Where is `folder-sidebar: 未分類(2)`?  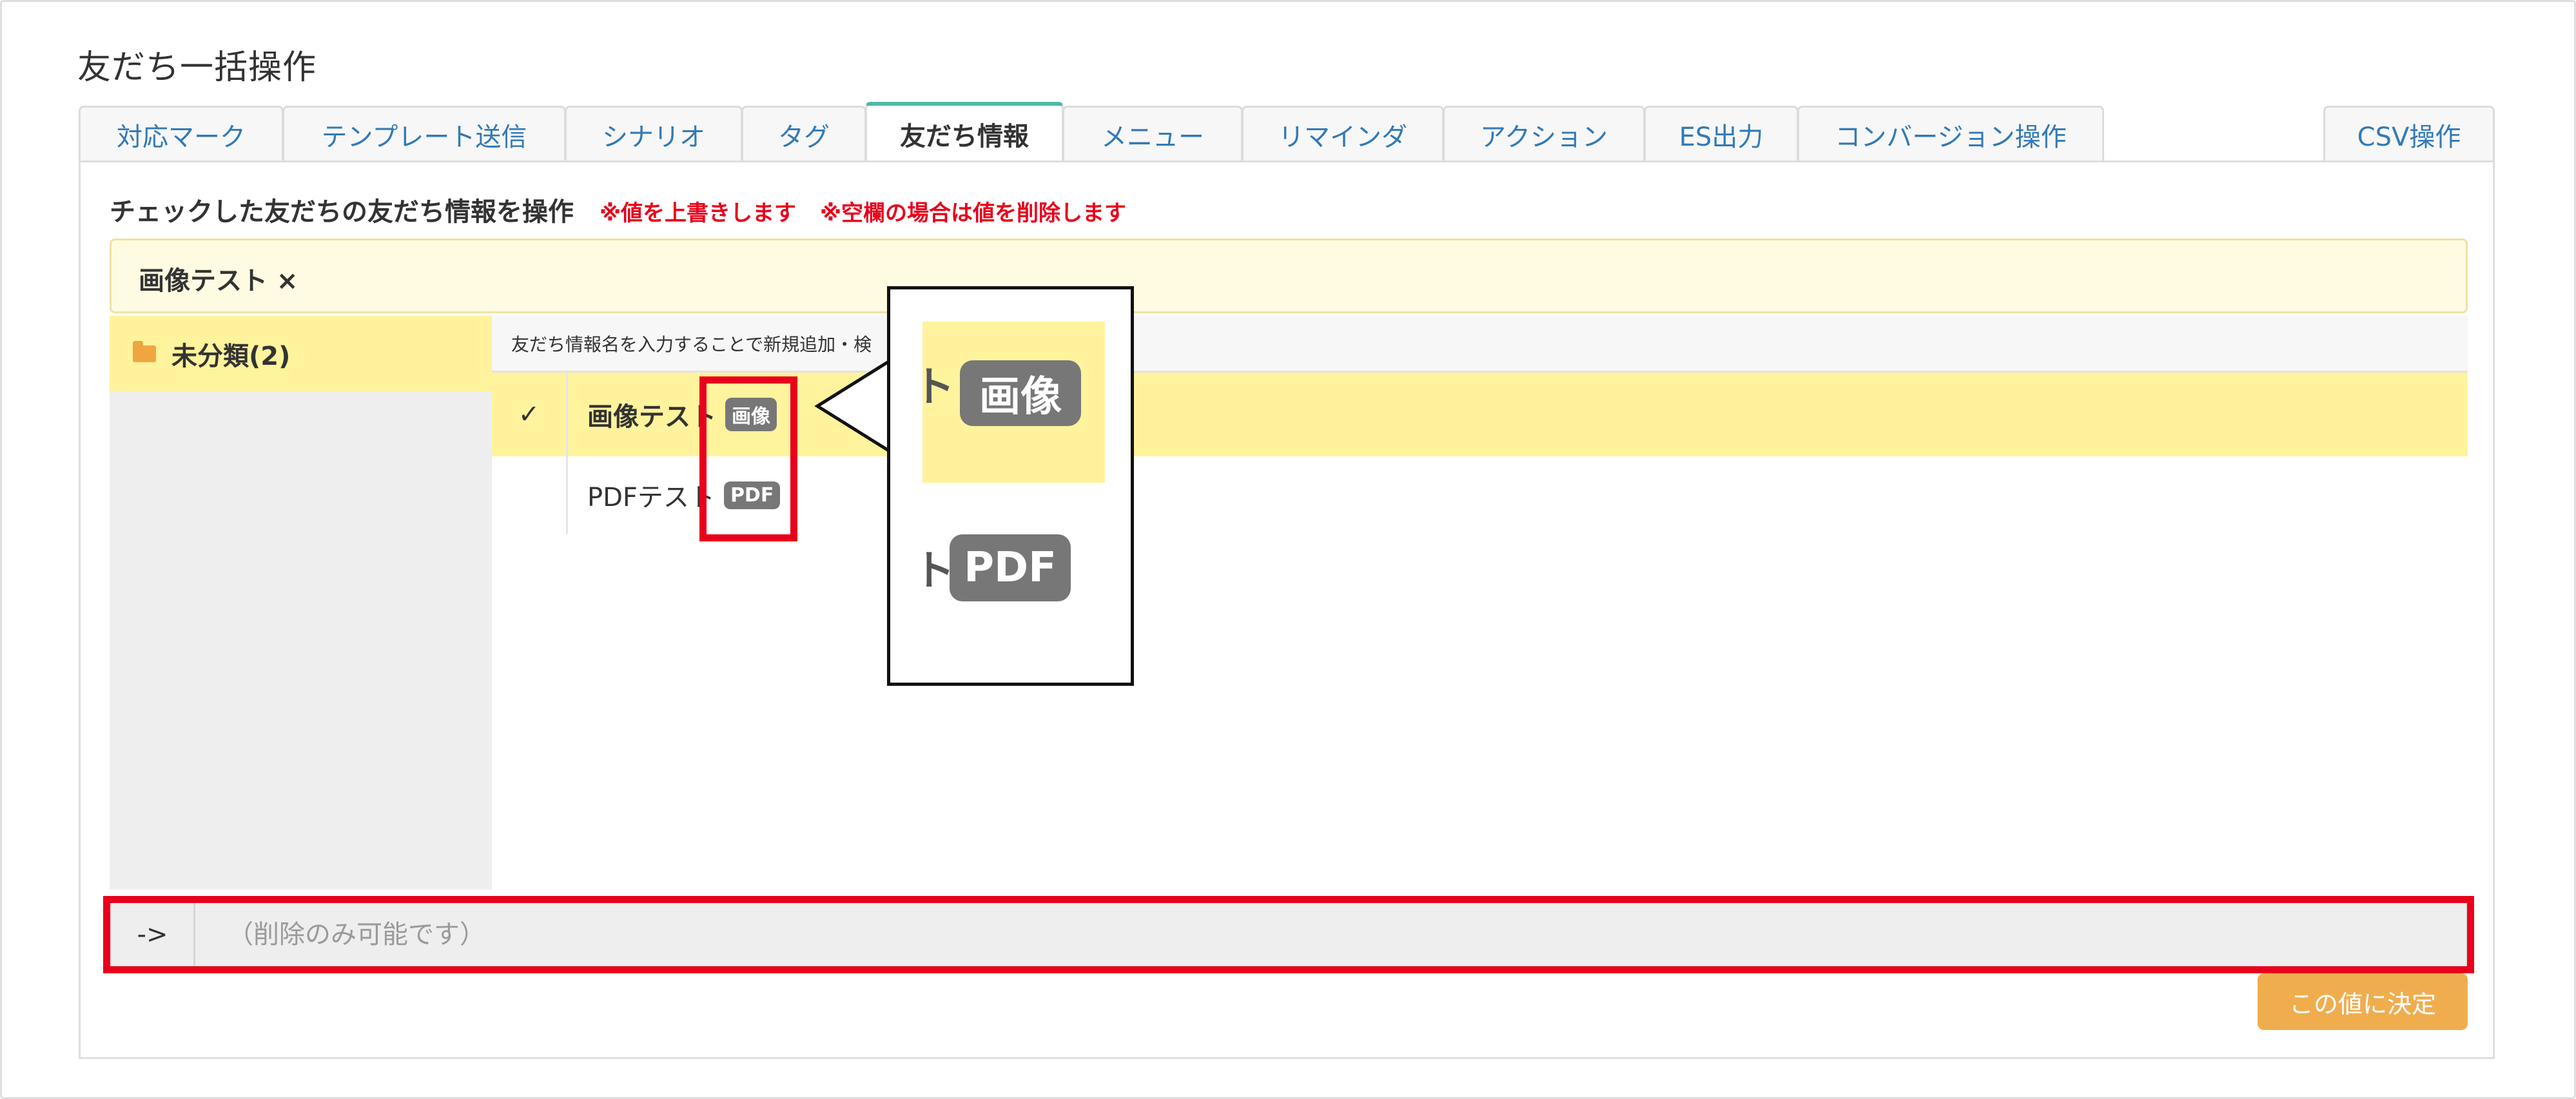
folder-sidebar: 未分類(2) is located at coordinates (301, 603).